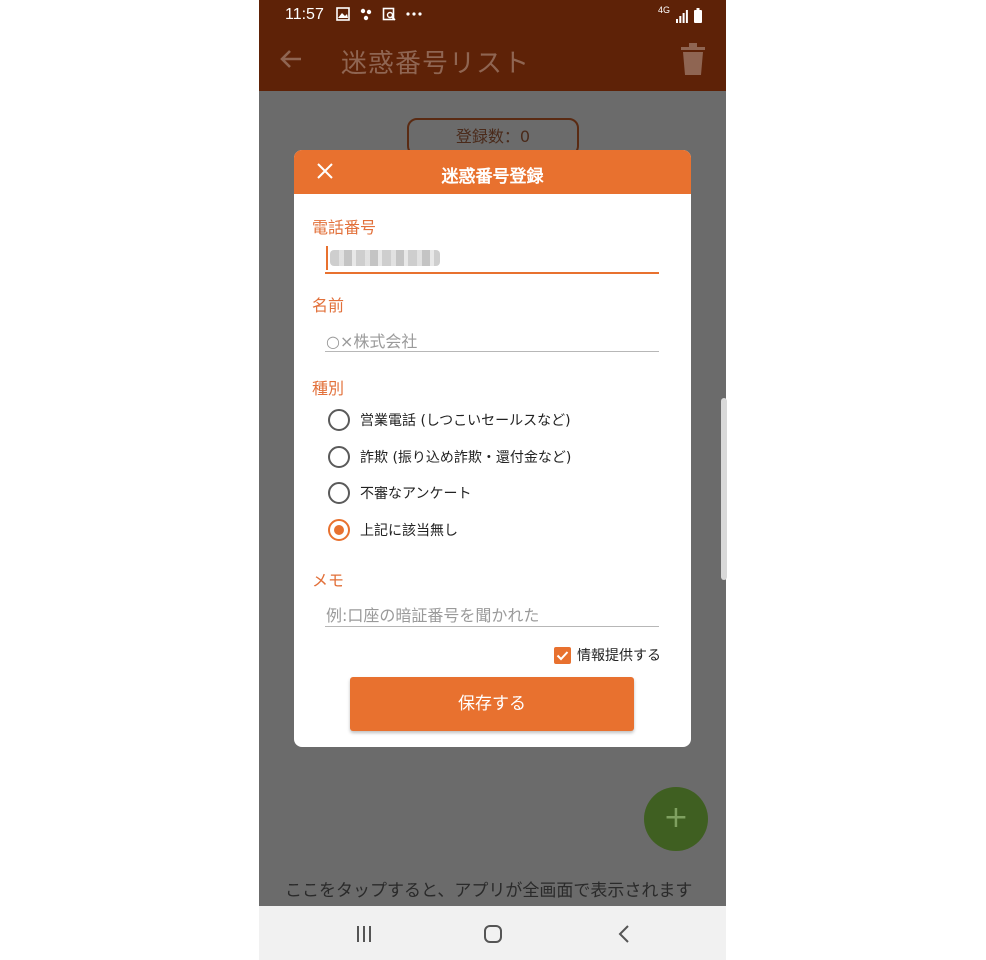 The width and height of the screenshot is (986, 960). I want to click on radio-button-selected, so click(339, 530).